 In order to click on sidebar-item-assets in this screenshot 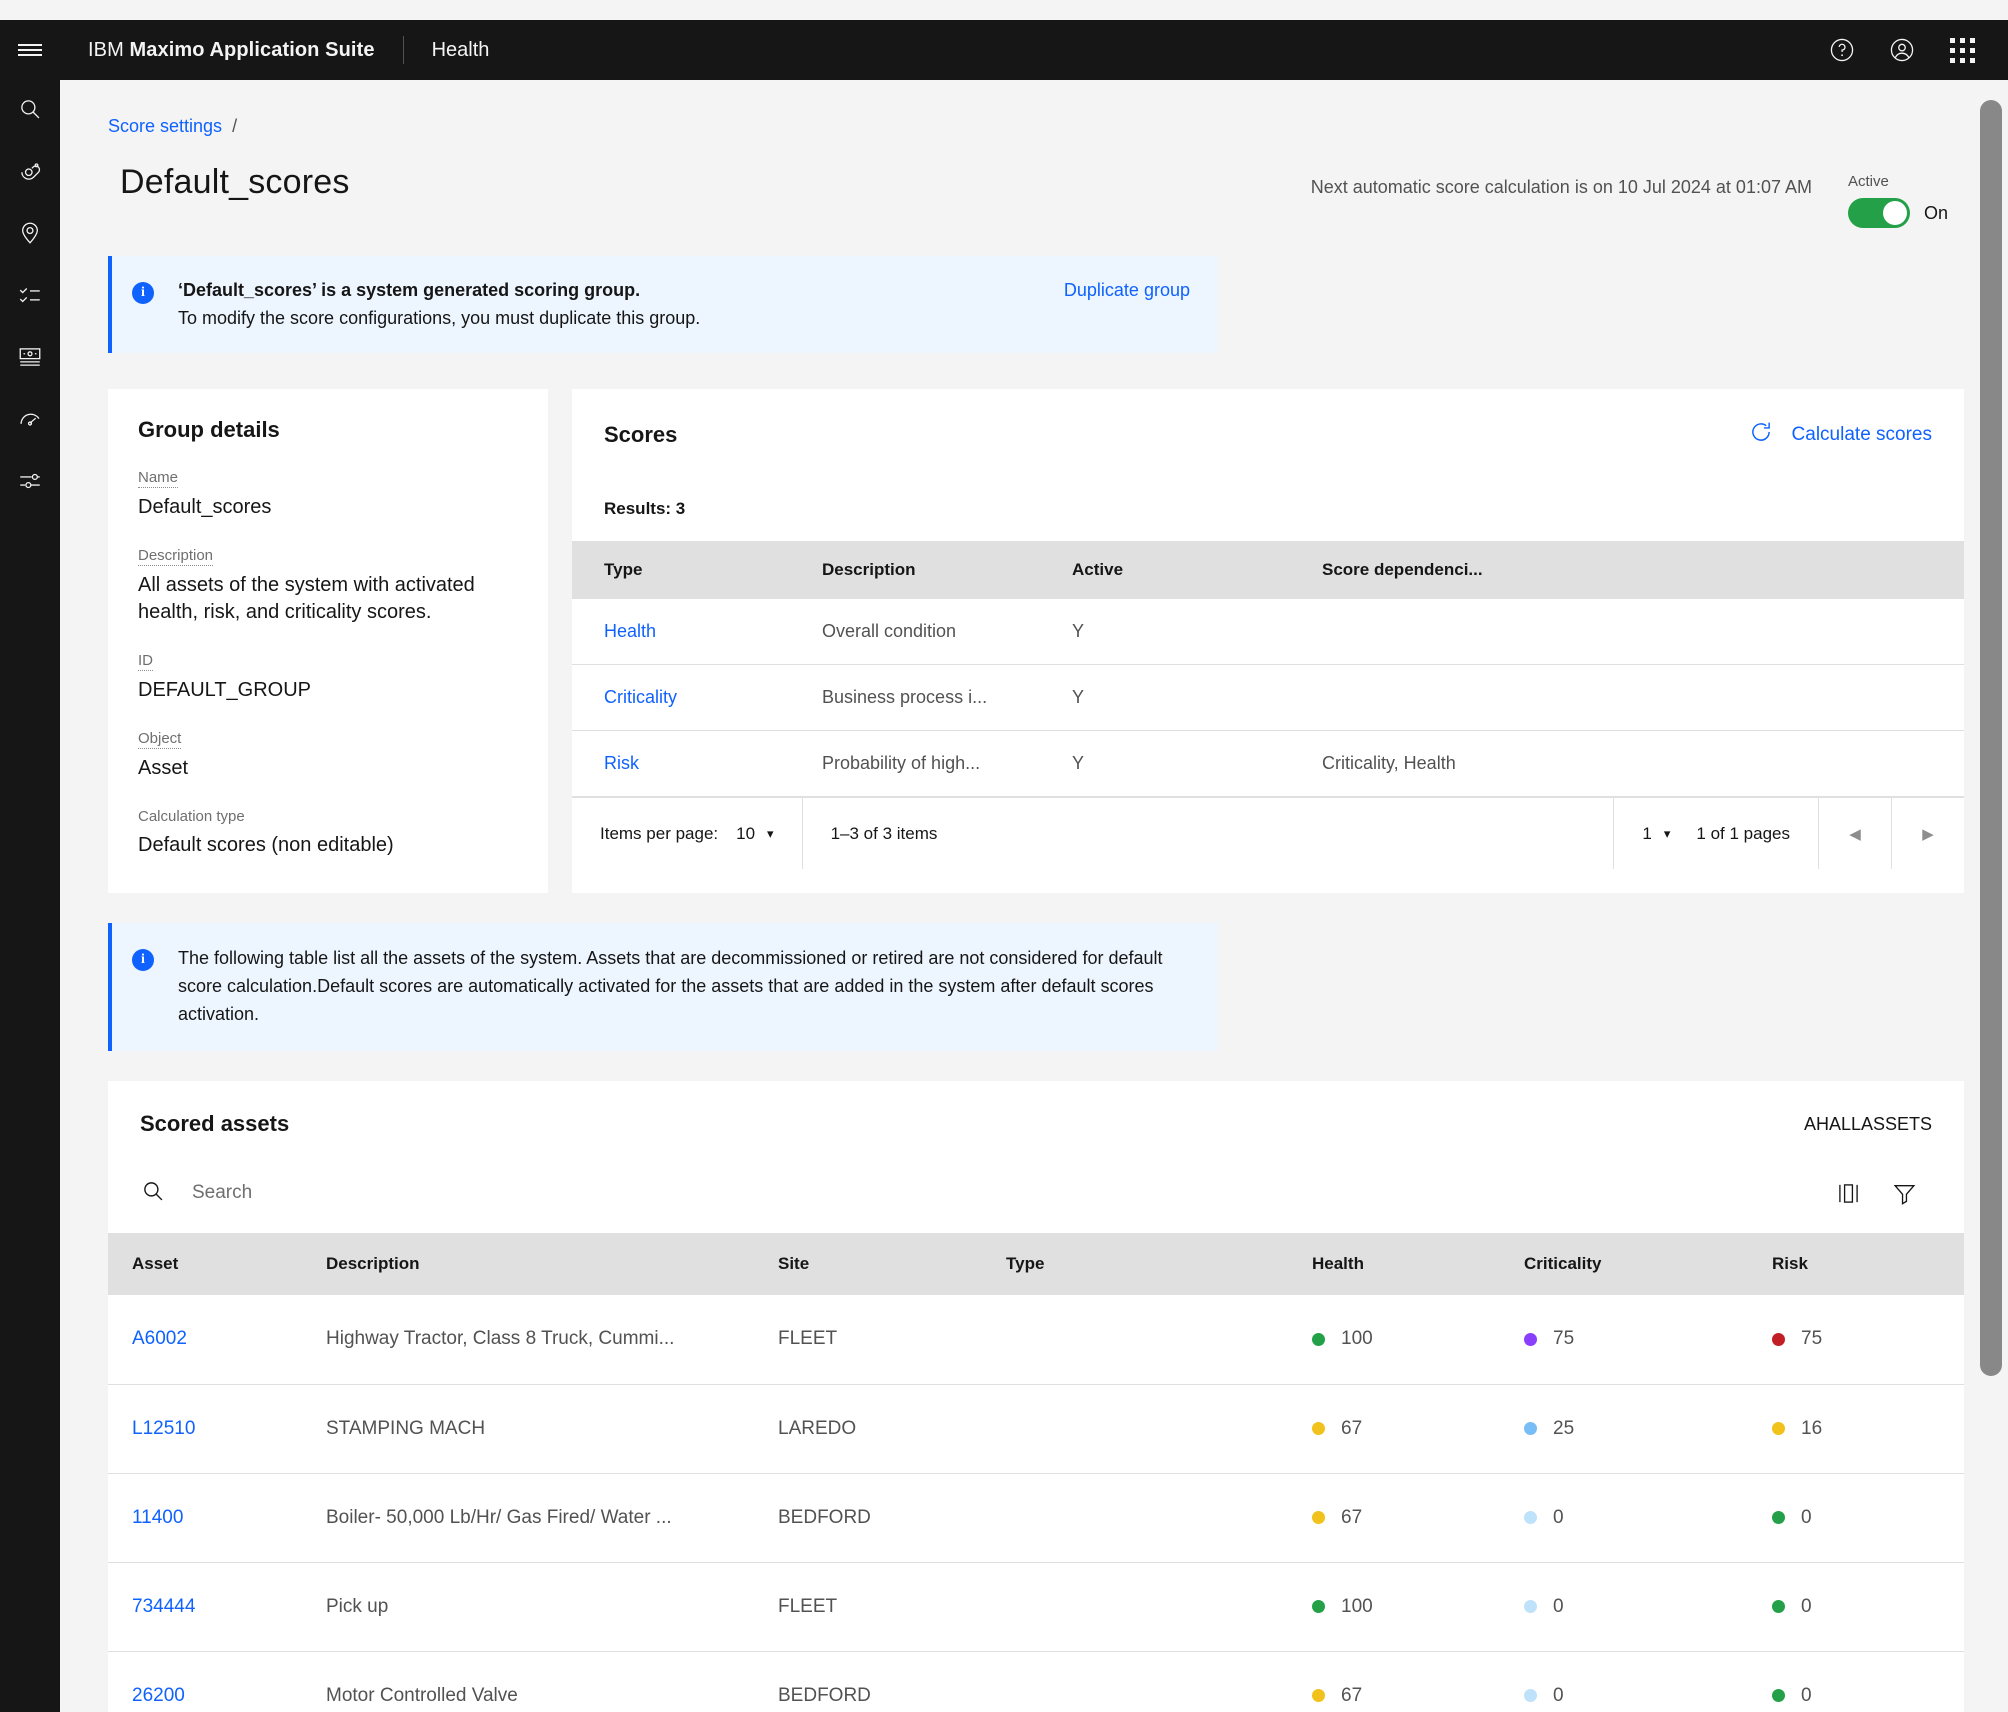, I will do `click(30, 173)`.